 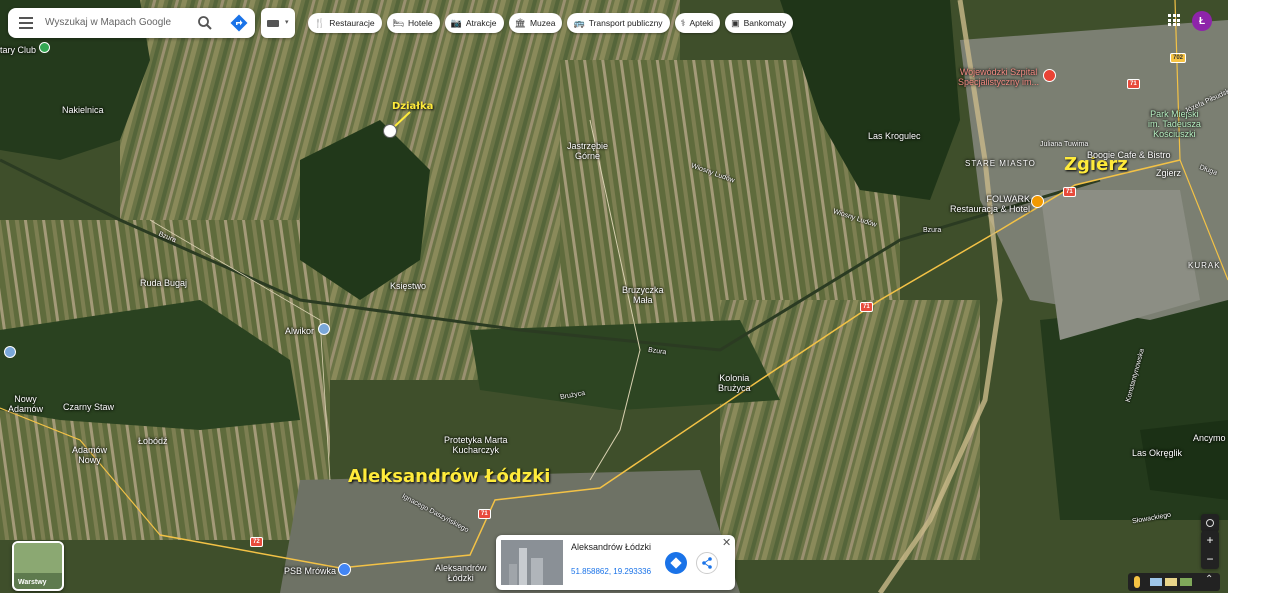 I want to click on zoom-in-button: +, so click(x=1210, y=540).